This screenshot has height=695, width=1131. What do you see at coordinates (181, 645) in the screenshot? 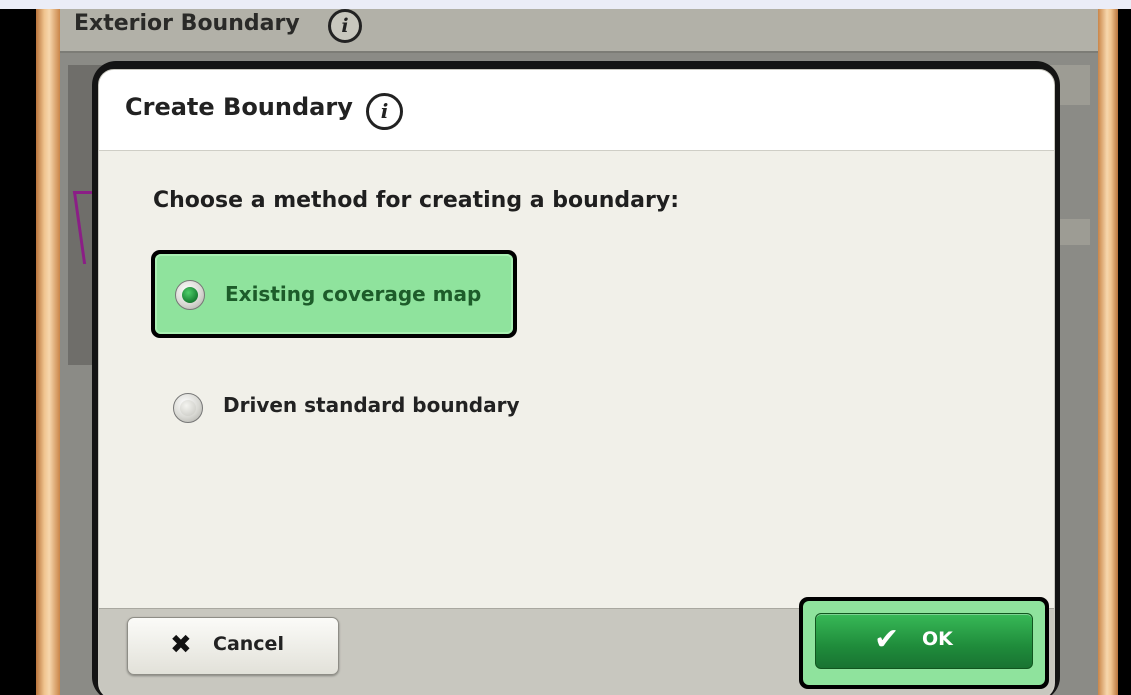
I see `close-icon: ✖` at bounding box center [181, 645].